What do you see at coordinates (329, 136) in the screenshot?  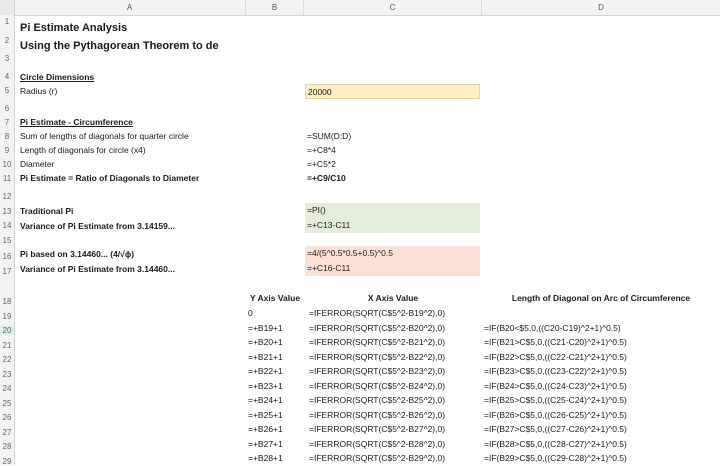 I see `sum-diagonals-formula: =SUM(D:D)` at bounding box center [329, 136].